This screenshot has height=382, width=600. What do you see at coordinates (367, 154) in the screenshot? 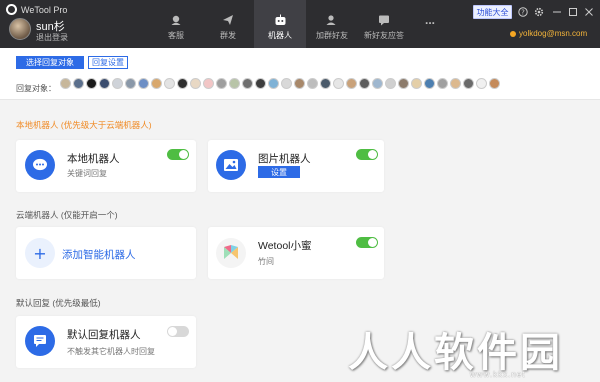
I see `toggle-image-robot` at bounding box center [367, 154].